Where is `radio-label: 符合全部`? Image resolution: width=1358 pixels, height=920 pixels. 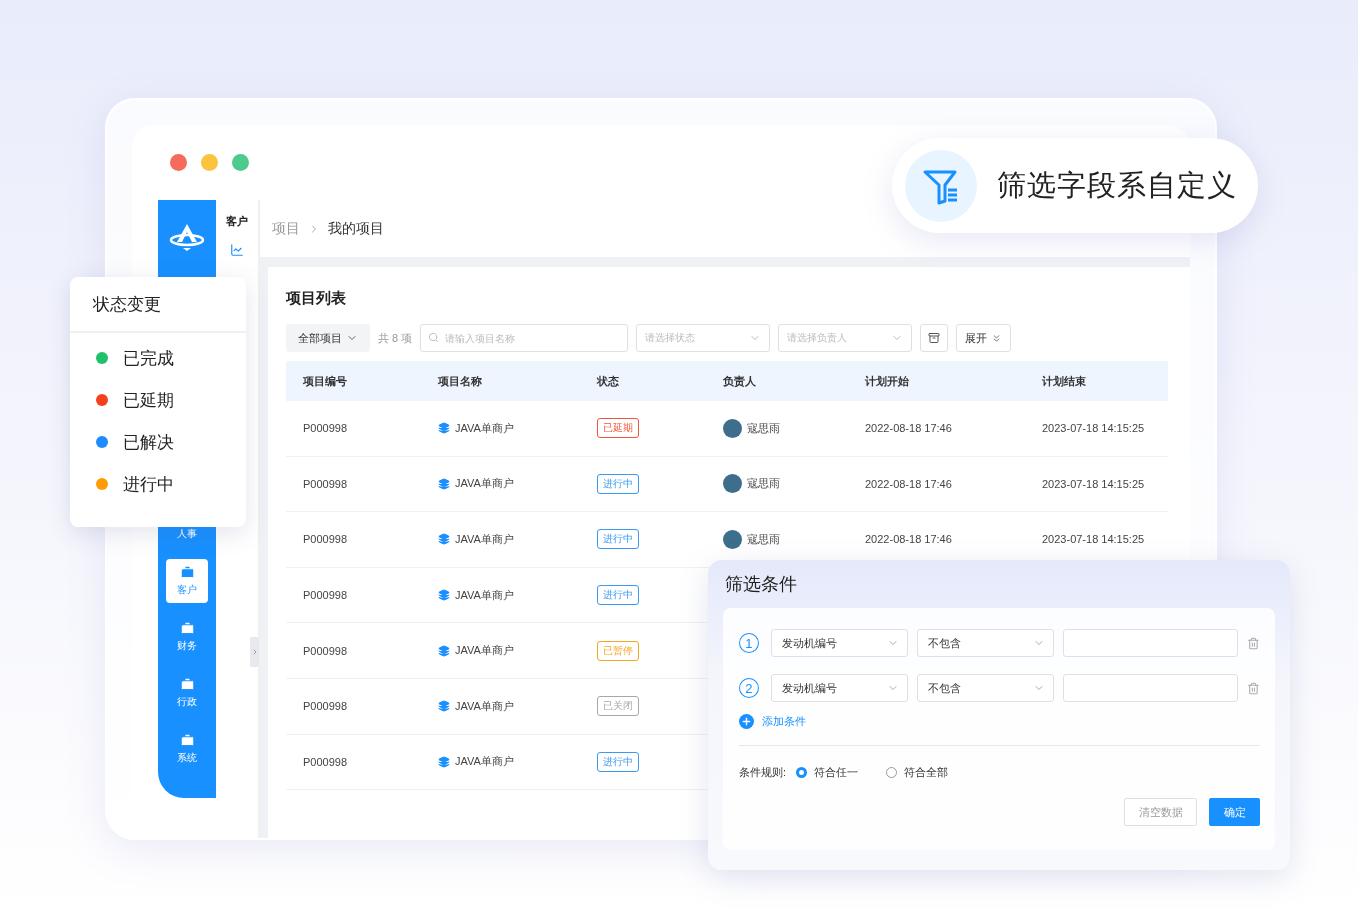
radio-label: 符合全部 is located at coordinates (926, 772).